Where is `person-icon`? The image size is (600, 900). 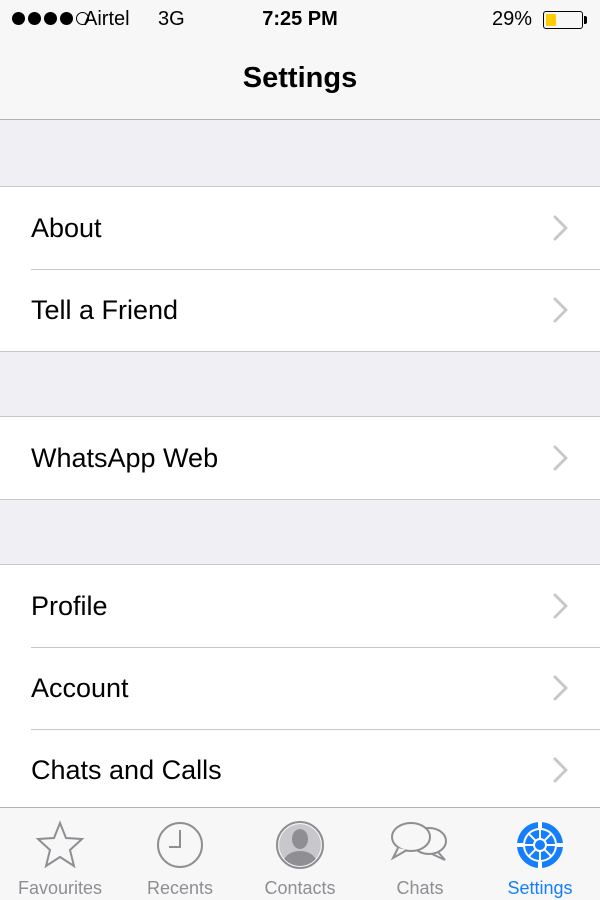 person-icon is located at coordinates (300, 845).